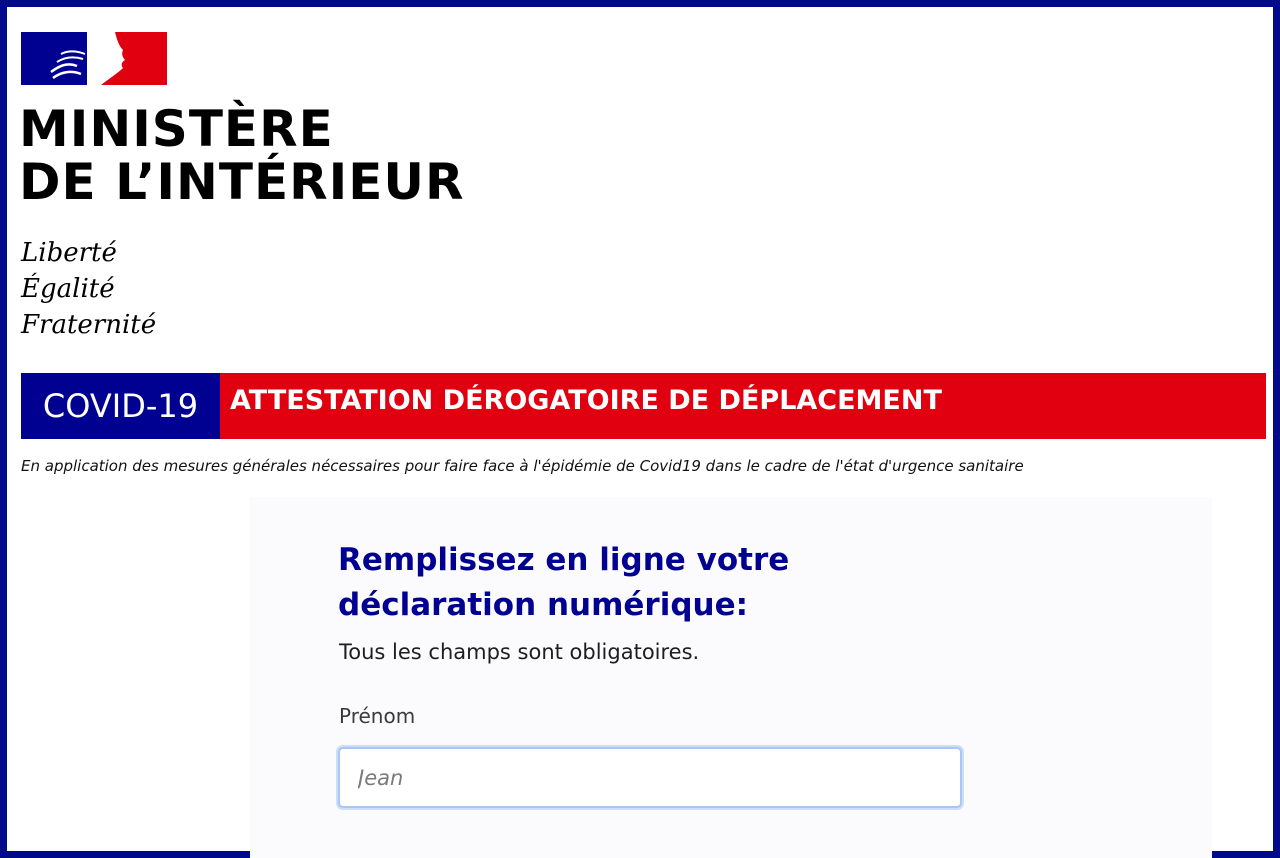 The height and width of the screenshot is (858, 1280). I want to click on flag-red-stripe, so click(134, 58).